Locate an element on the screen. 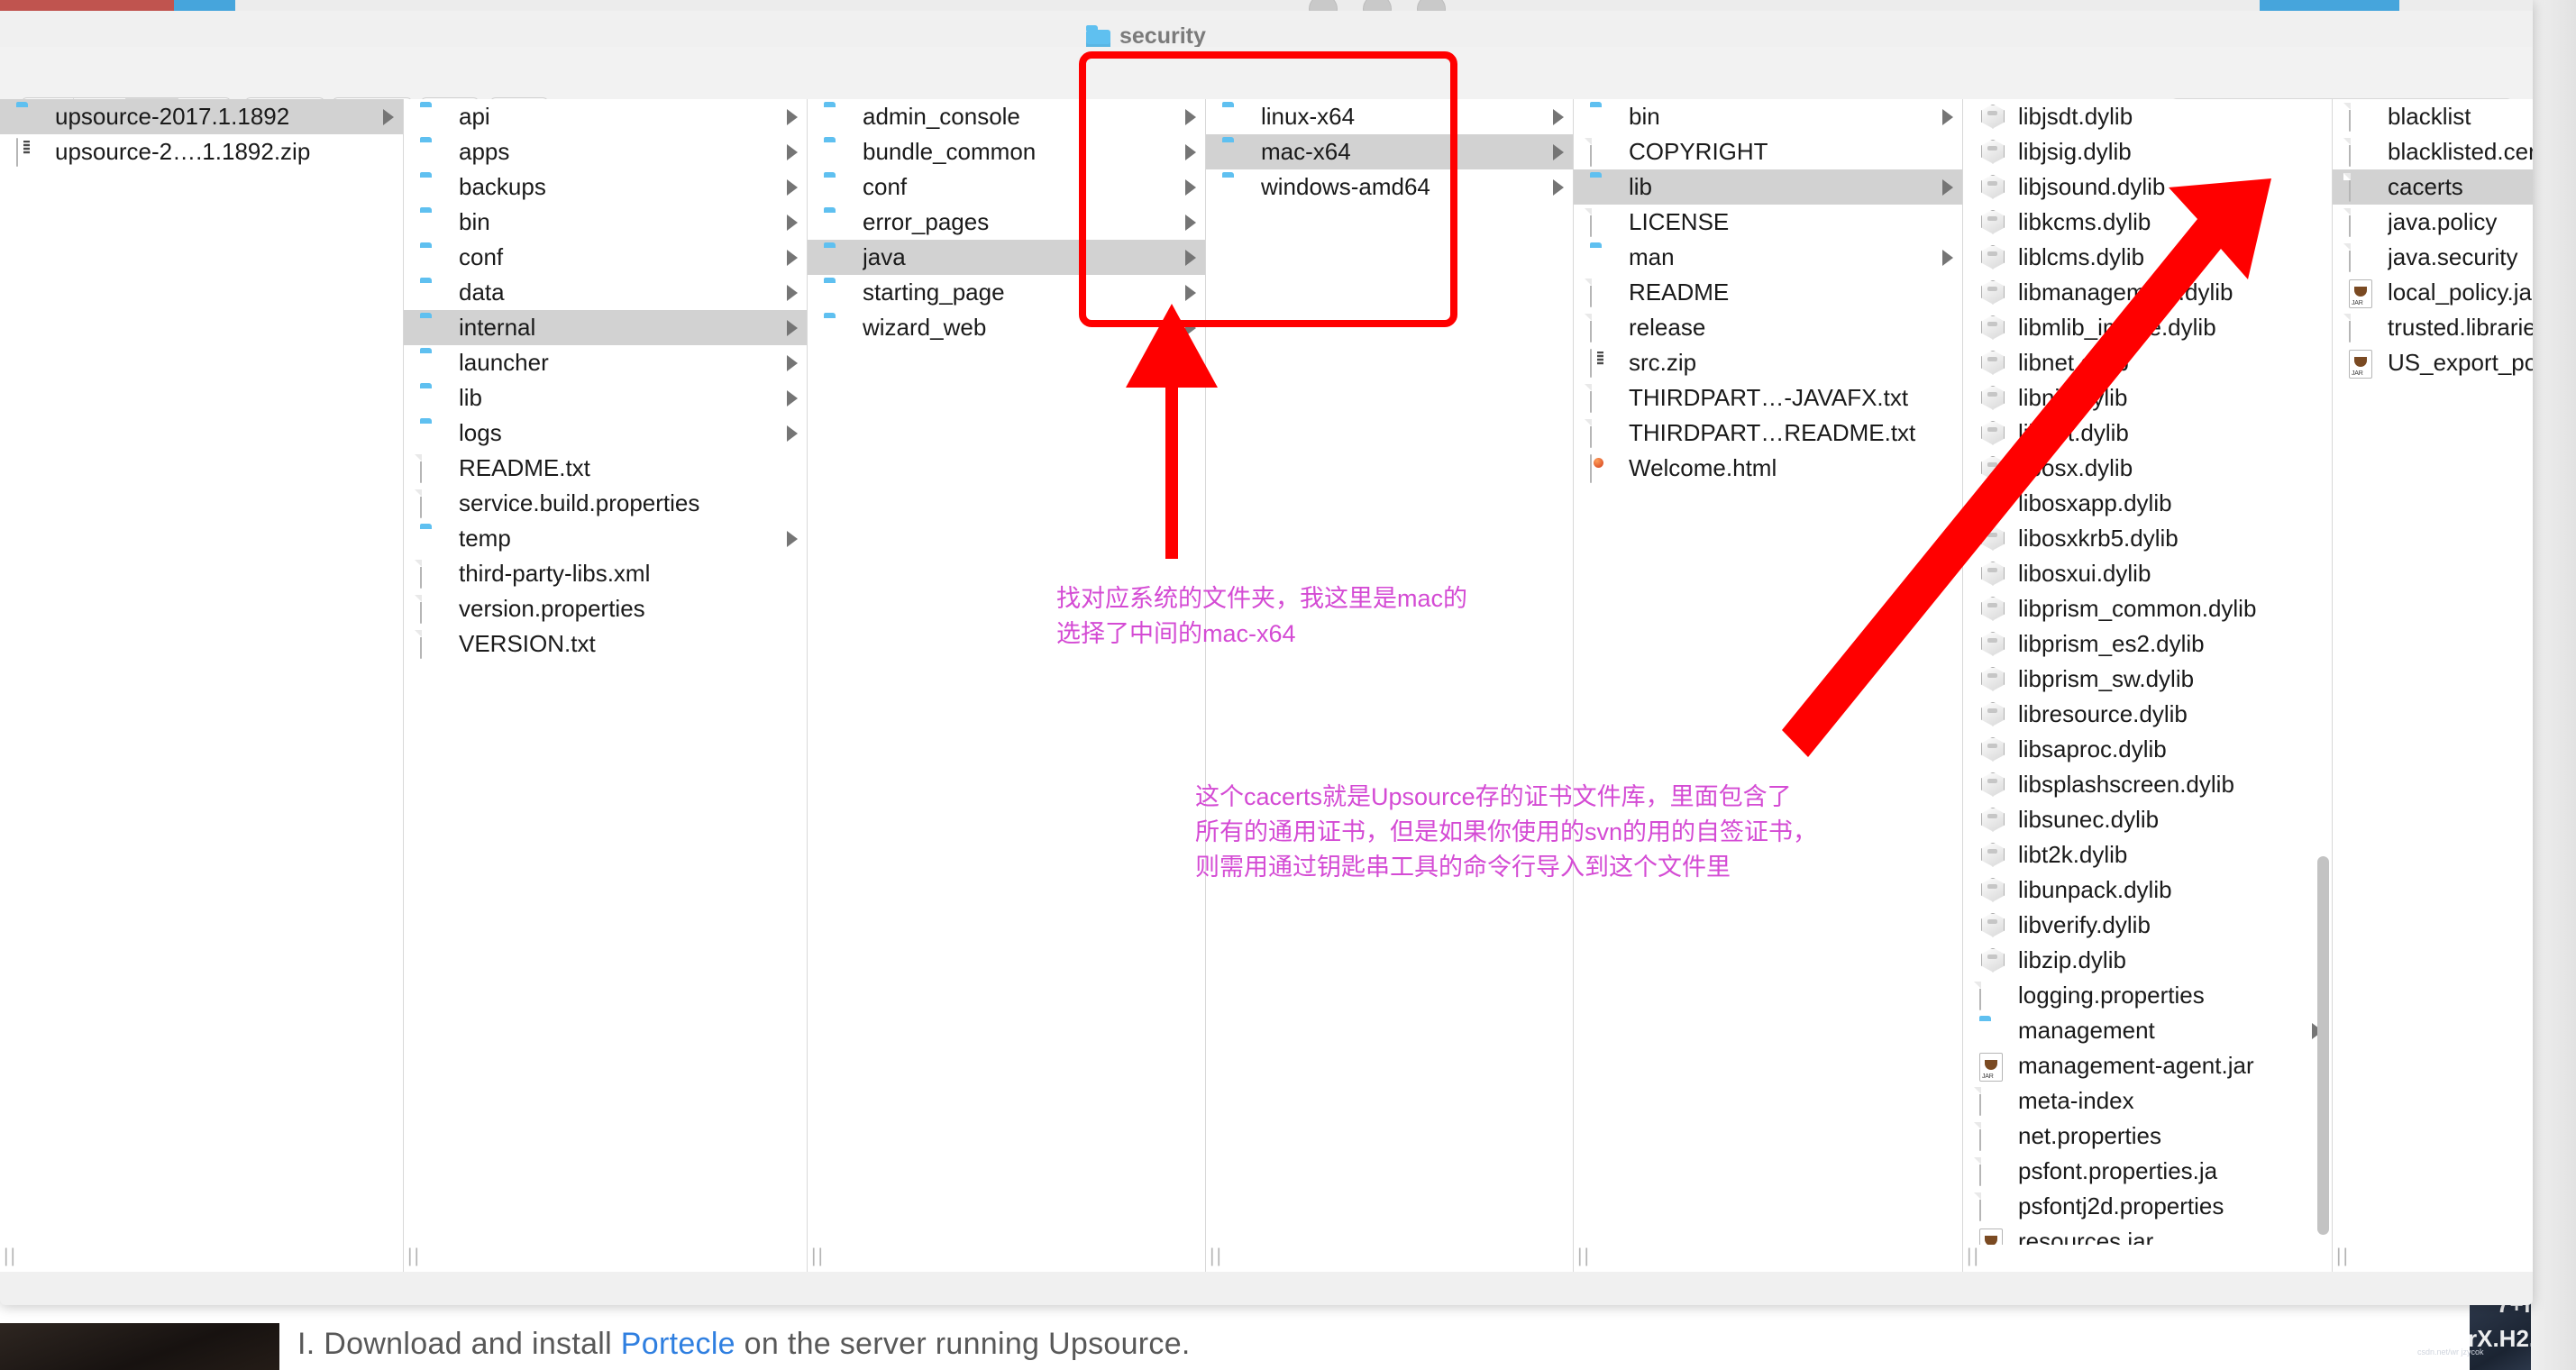 This screenshot has width=2576, height=1370. file-row: libsaproc.dylib is located at coordinates (2147, 749).